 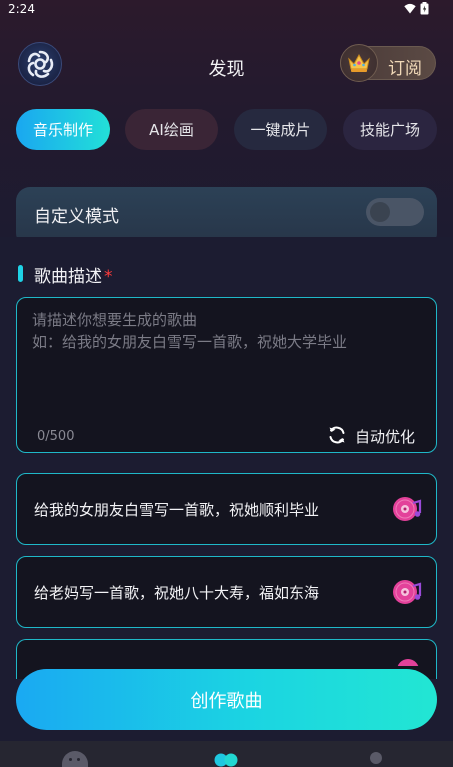 I want to click on crown-icon, so click(x=359, y=62).